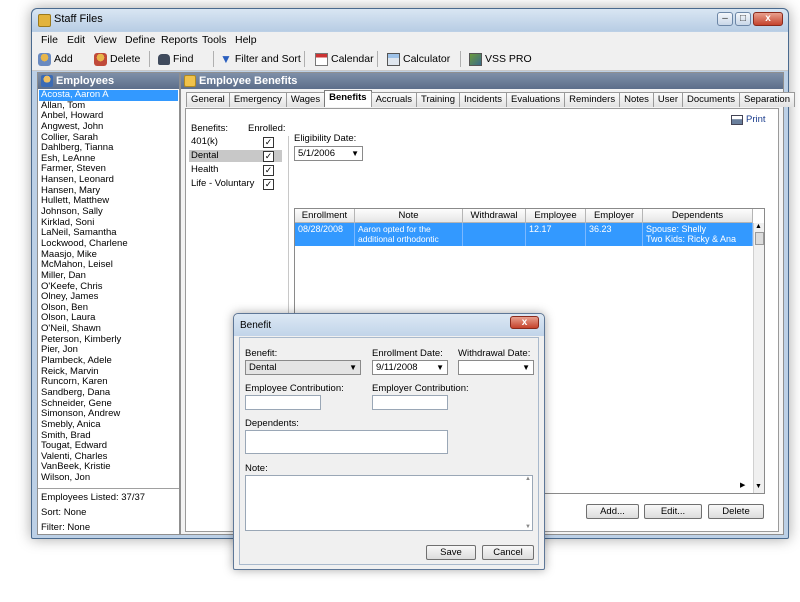 Image resolution: width=800 pixels, height=602 pixels. I want to click on column-header: Employer Pays, so click(614, 216).